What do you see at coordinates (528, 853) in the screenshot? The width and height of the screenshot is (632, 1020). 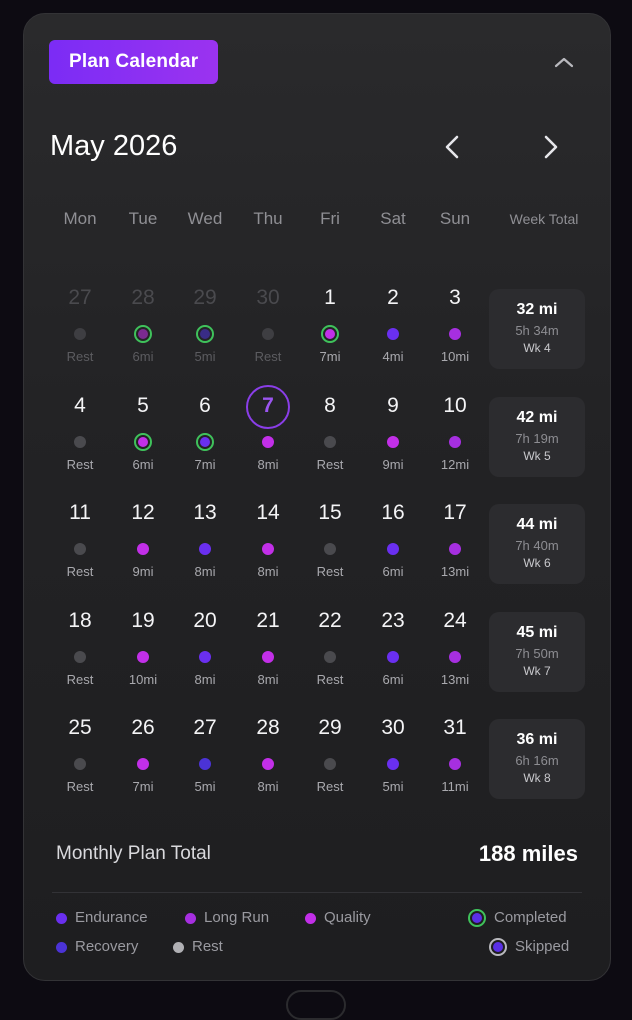 I see `monthly-total-value: 188 miles` at bounding box center [528, 853].